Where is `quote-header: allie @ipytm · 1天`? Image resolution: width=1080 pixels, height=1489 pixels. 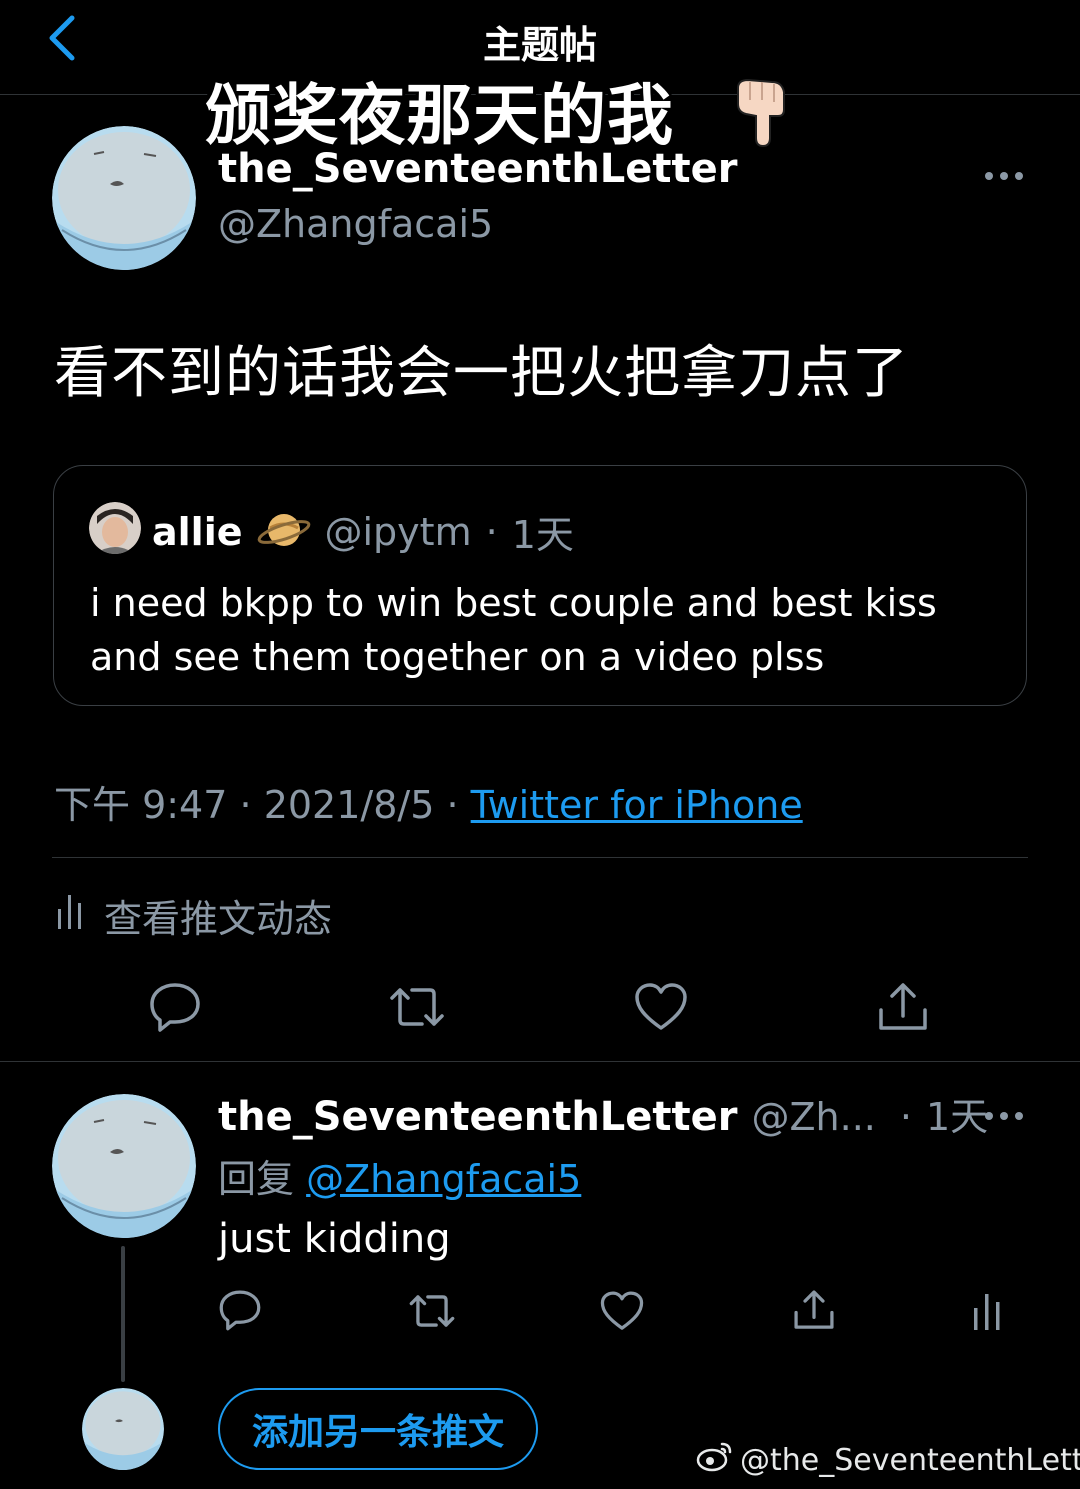 quote-header: allie @ipytm · 1天 is located at coordinates (363, 531).